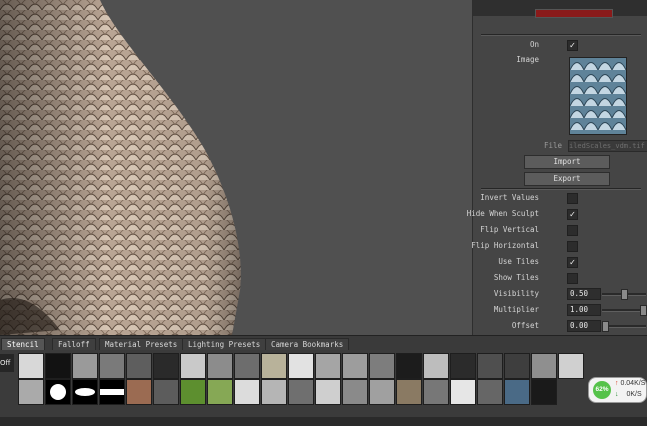 The height and width of the screenshot is (426, 647). Describe the element at coordinates (141, 344) in the screenshot. I see `tab-material-presets: Material Presets` at that location.